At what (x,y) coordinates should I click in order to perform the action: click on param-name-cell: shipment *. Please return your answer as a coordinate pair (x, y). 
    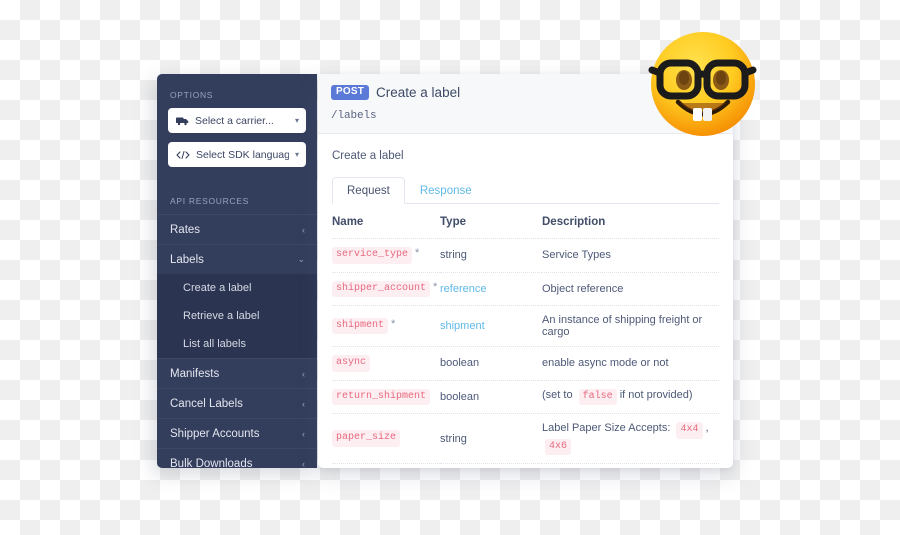
    Looking at the image, I should click on (386, 326).